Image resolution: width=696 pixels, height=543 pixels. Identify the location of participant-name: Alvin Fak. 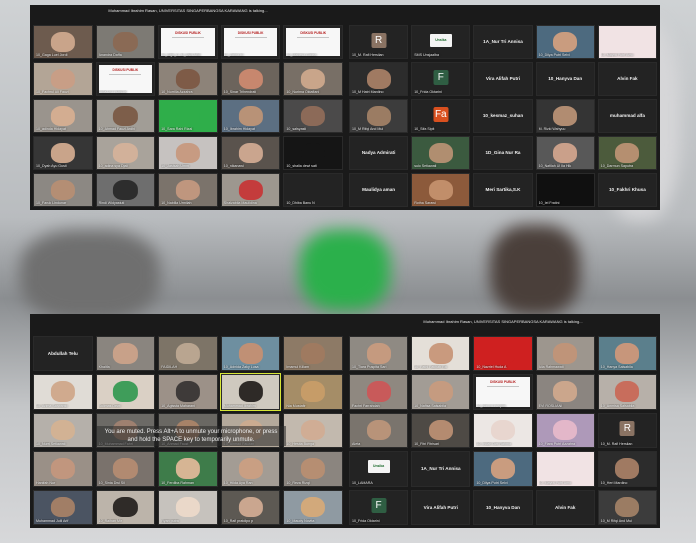
(627, 79).